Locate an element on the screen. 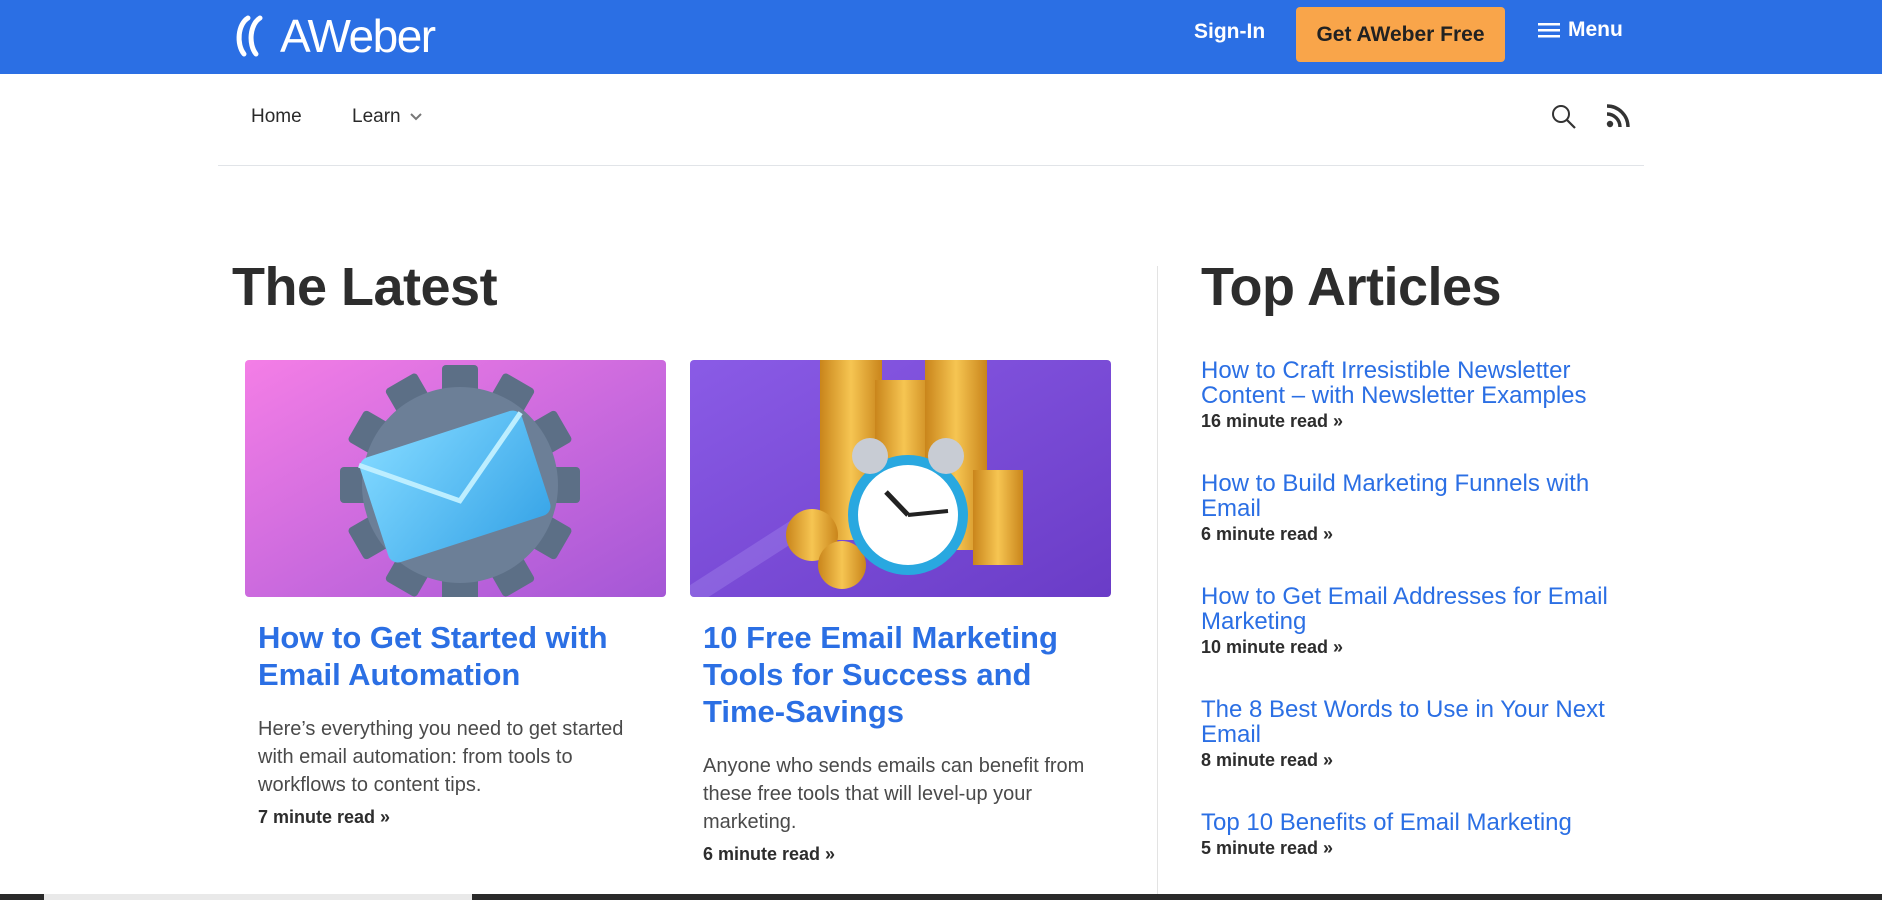  read-more-link: 8 minute read » is located at coordinates (1416, 760).